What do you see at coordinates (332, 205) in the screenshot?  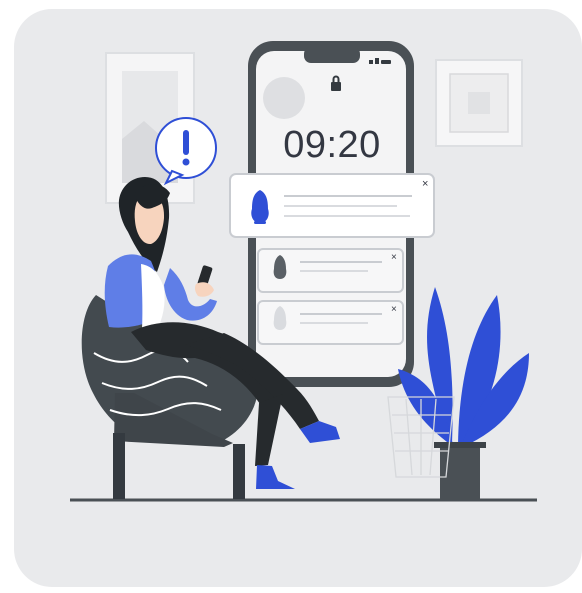 I see `notification-card-1: ×` at bounding box center [332, 205].